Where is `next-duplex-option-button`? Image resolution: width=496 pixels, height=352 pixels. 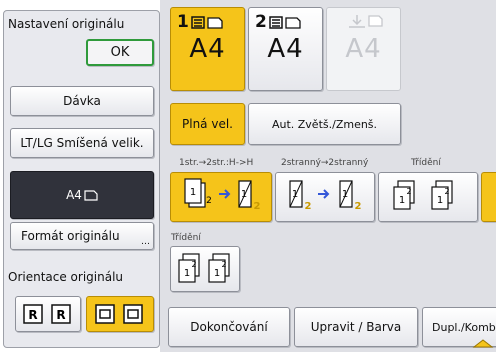
next-duplex-option-button is located at coordinates (488, 197).